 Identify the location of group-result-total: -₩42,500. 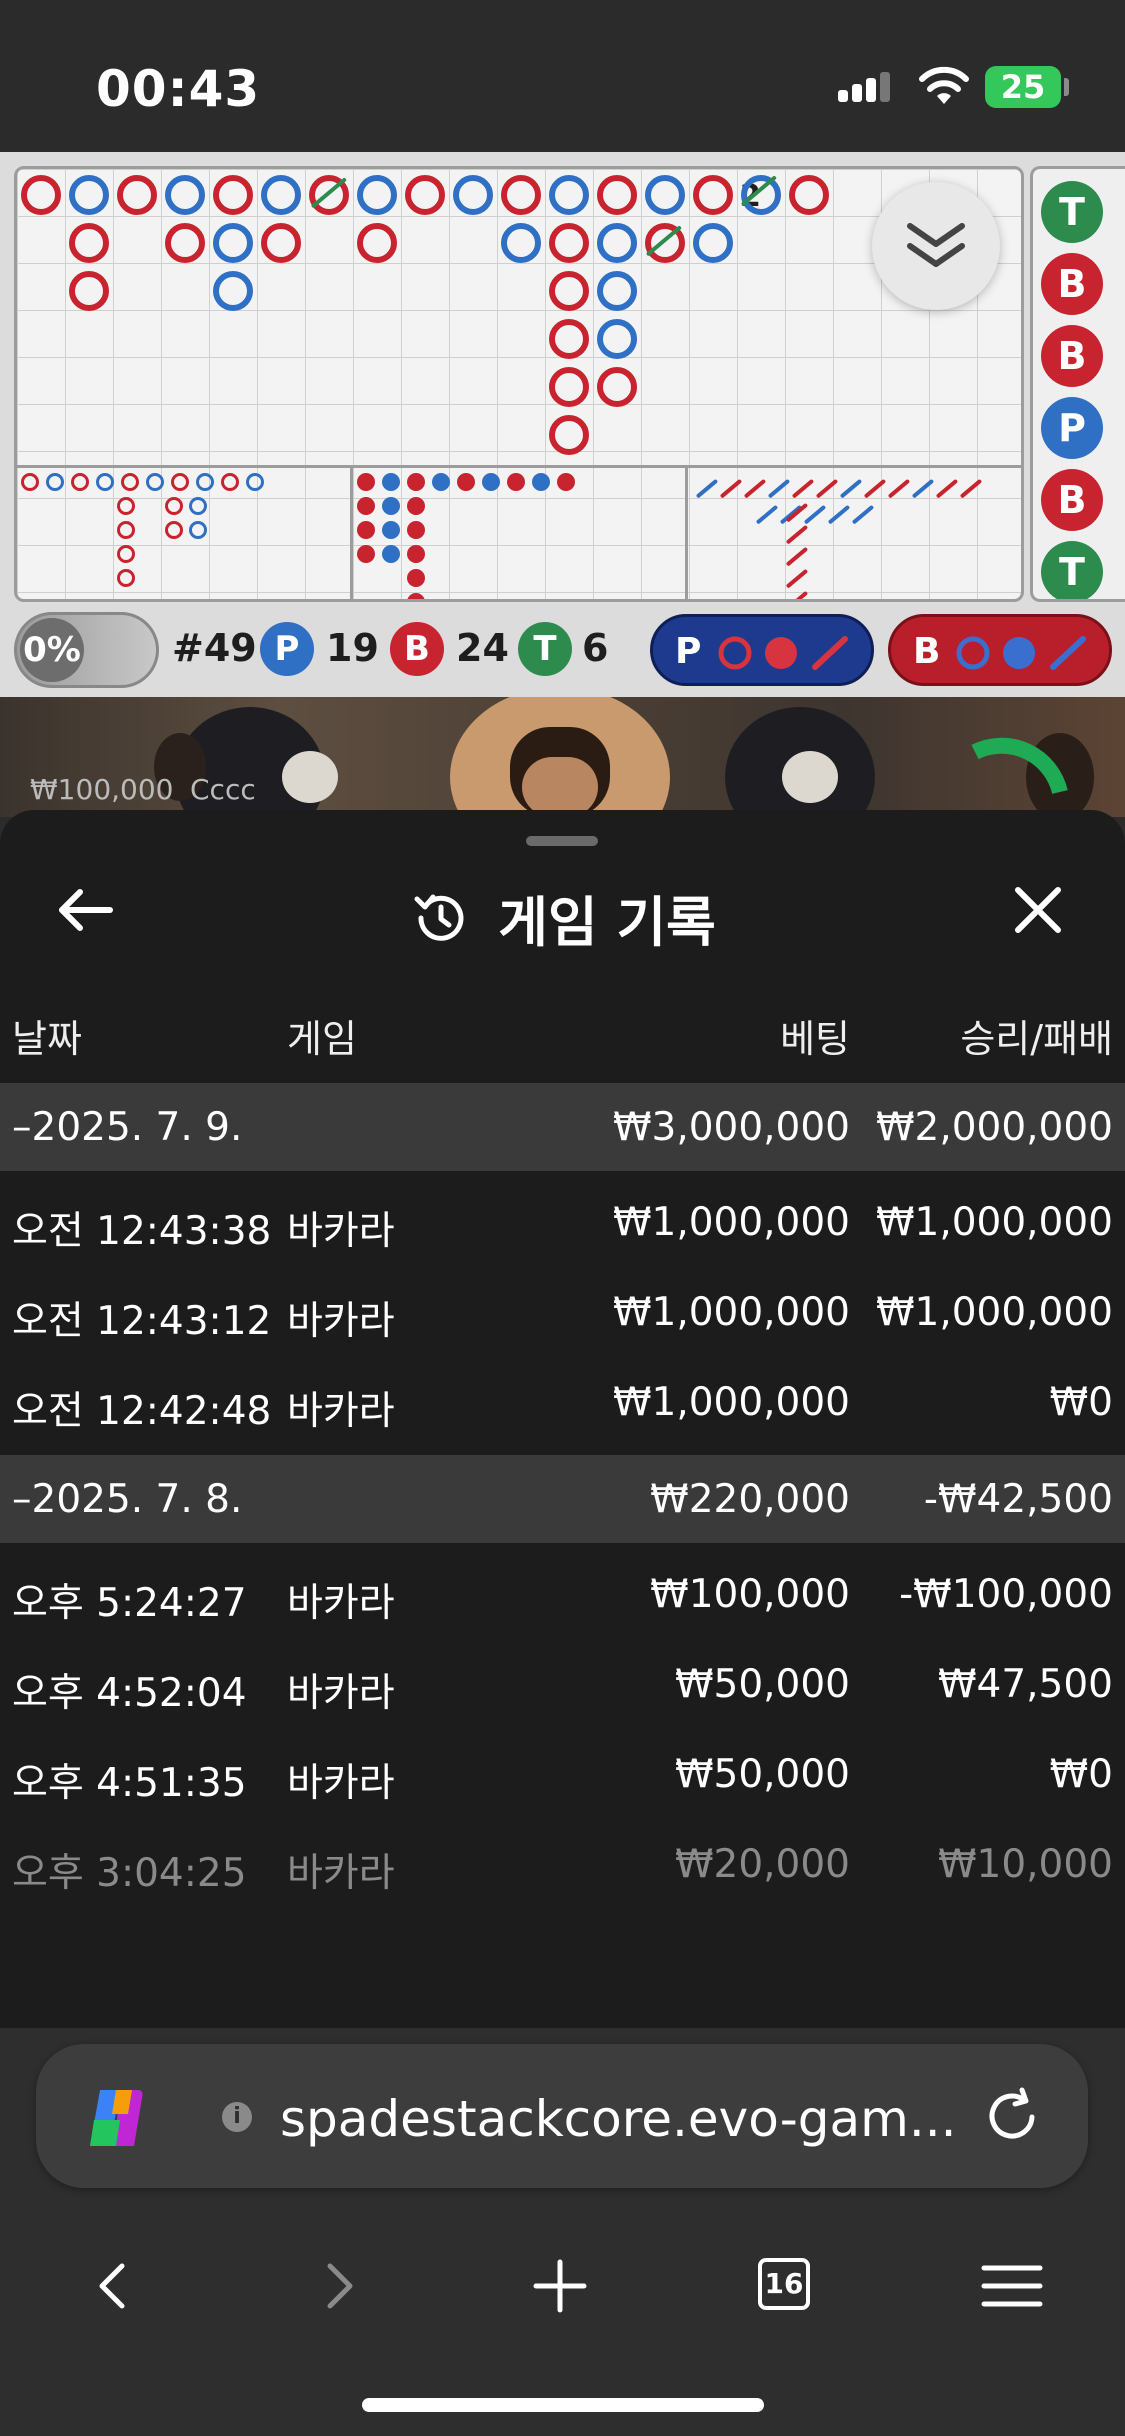
(1018, 1499).